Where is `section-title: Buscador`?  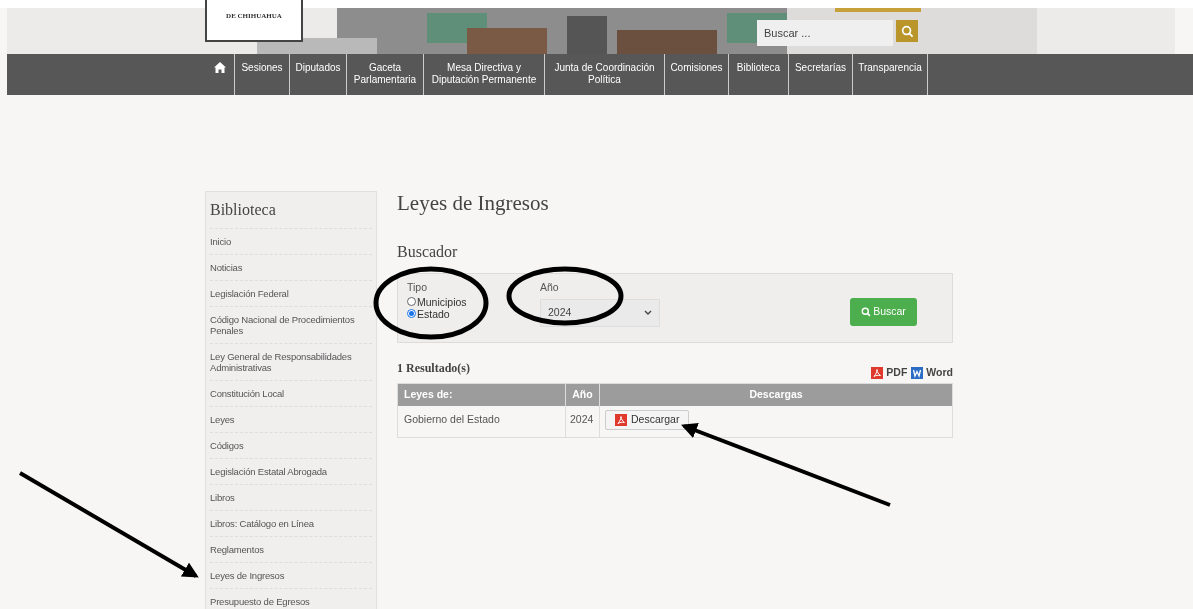
section-title: Buscador is located at coordinates (428, 252).